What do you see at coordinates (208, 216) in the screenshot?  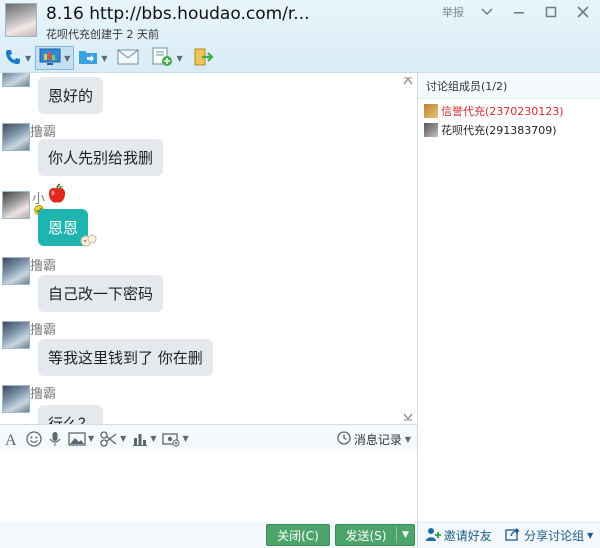 I see `message-item: 小 恩恩` at bounding box center [208, 216].